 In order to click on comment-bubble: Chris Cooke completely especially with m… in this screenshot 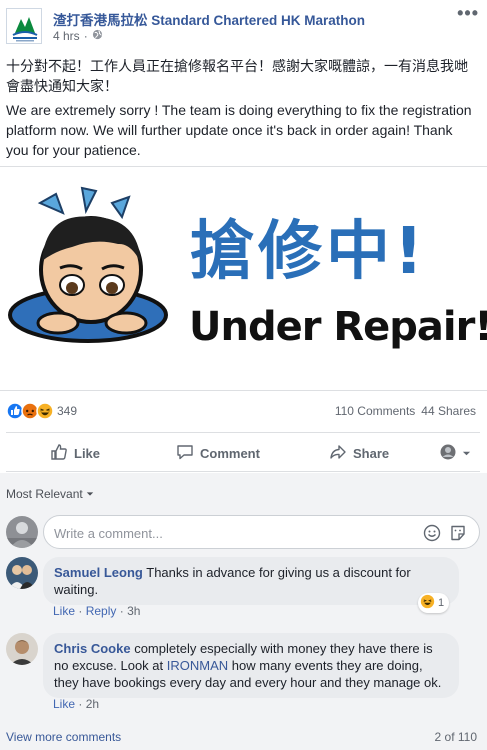, I will do `click(251, 665)`.